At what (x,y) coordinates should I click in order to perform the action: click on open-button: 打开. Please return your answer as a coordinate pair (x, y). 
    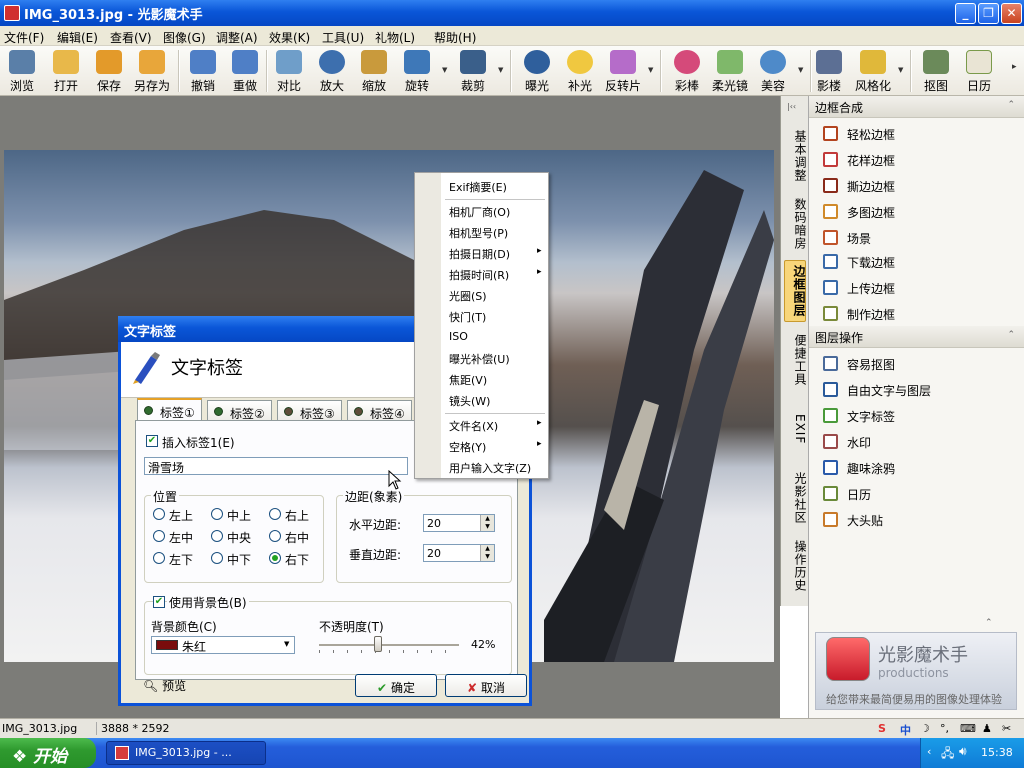
    Looking at the image, I should click on (66, 71).